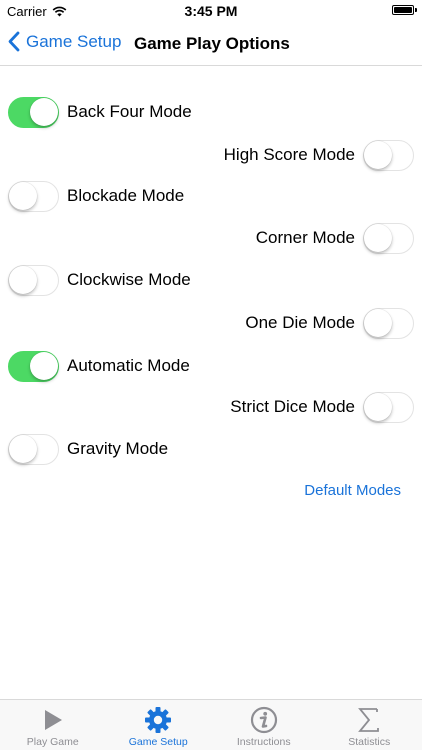 This screenshot has height=750, width=422. What do you see at coordinates (263, 742) in the screenshot?
I see `tab-label: Instructions` at bounding box center [263, 742].